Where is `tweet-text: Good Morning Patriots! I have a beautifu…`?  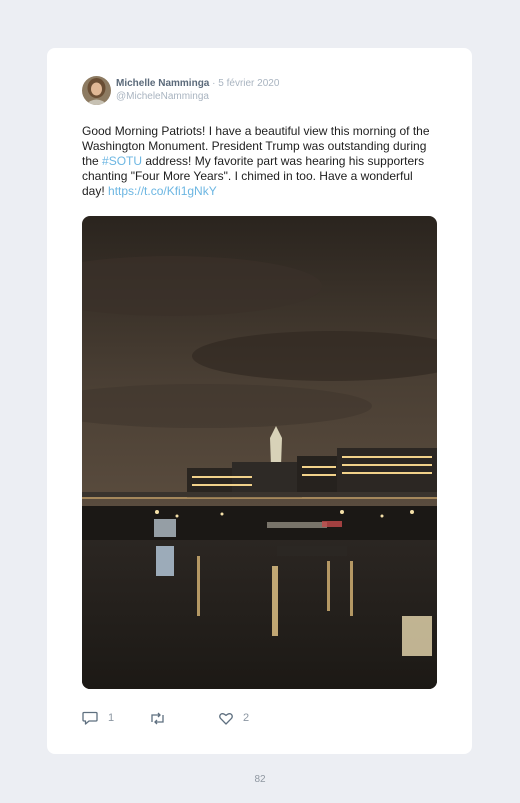 tweet-text: Good Morning Patriots! I have a beautifu… is located at coordinates (260, 161).